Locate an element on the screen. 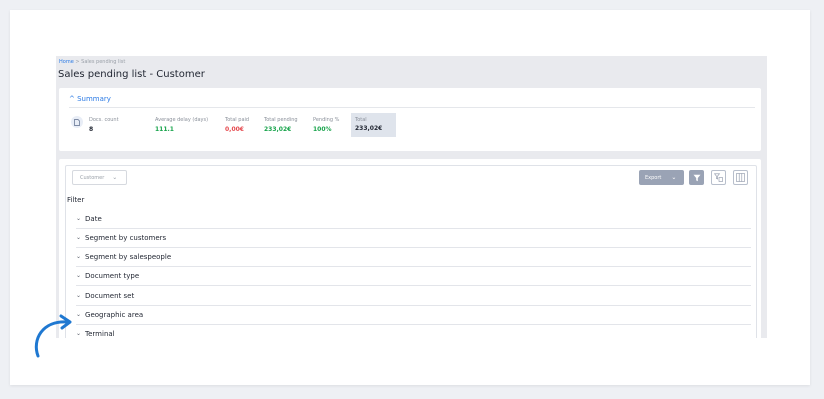 Image resolution: width=824 pixels, height=399 pixels. page-title: Sales pending list - Customer is located at coordinates (131, 74).